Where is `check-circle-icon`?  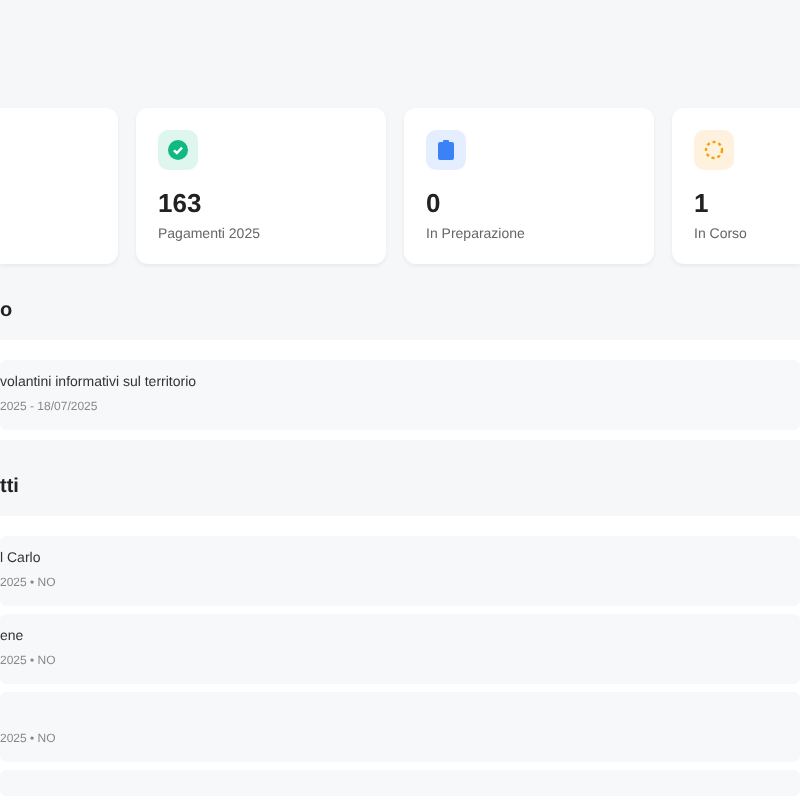
check-circle-icon is located at coordinates (178, 150).